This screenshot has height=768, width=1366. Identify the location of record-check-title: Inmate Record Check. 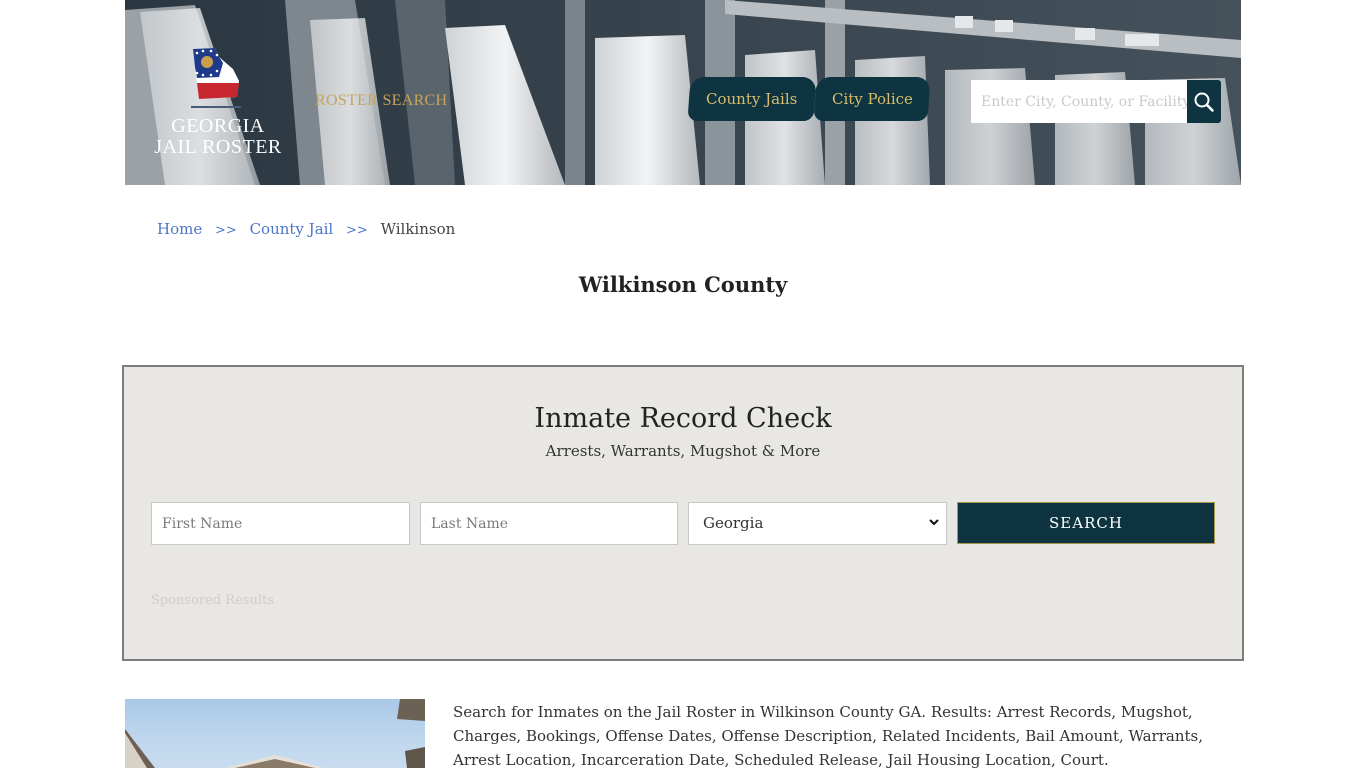
(683, 418).